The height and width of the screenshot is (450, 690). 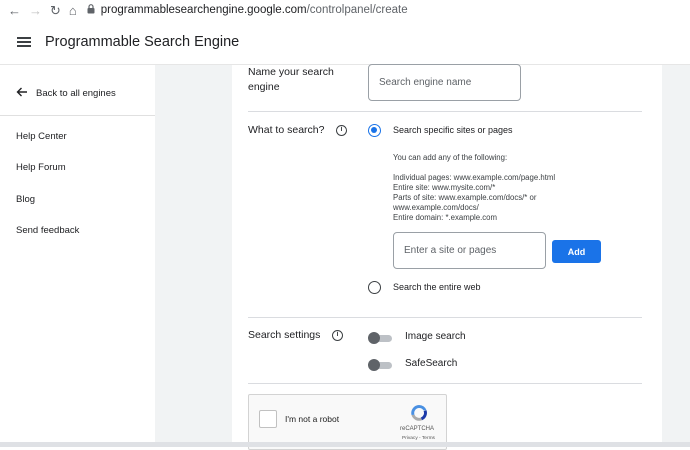 I want to click on back-arrow-icon: ←, so click(x=14, y=10).